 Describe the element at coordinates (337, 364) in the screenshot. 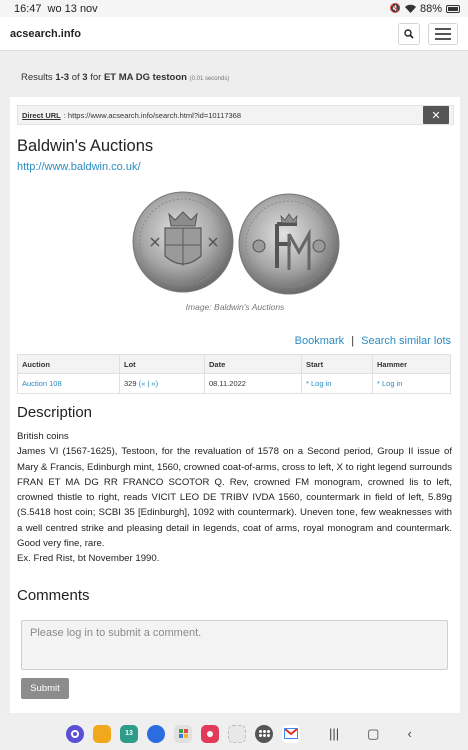

I see `col-start: Start` at that location.